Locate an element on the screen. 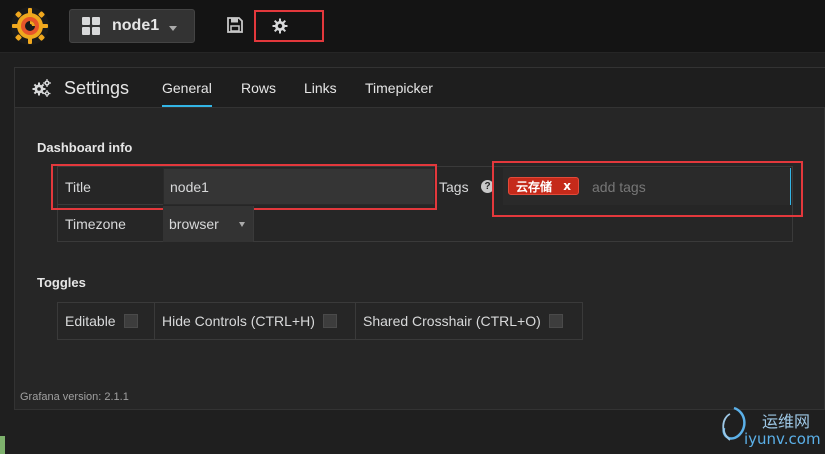 The width and height of the screenshot is (825, 454). dashboard-name: node1 is located at coordinates (136, 25).